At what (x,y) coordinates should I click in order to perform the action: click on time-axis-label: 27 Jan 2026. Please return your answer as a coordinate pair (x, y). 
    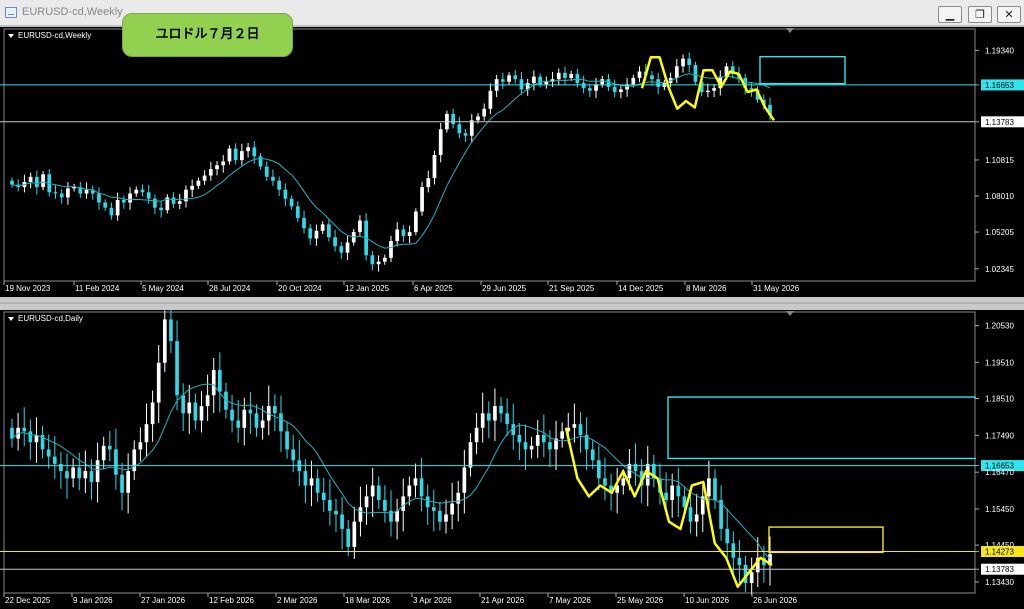
    Looking at the image, I should click on (163, 600).